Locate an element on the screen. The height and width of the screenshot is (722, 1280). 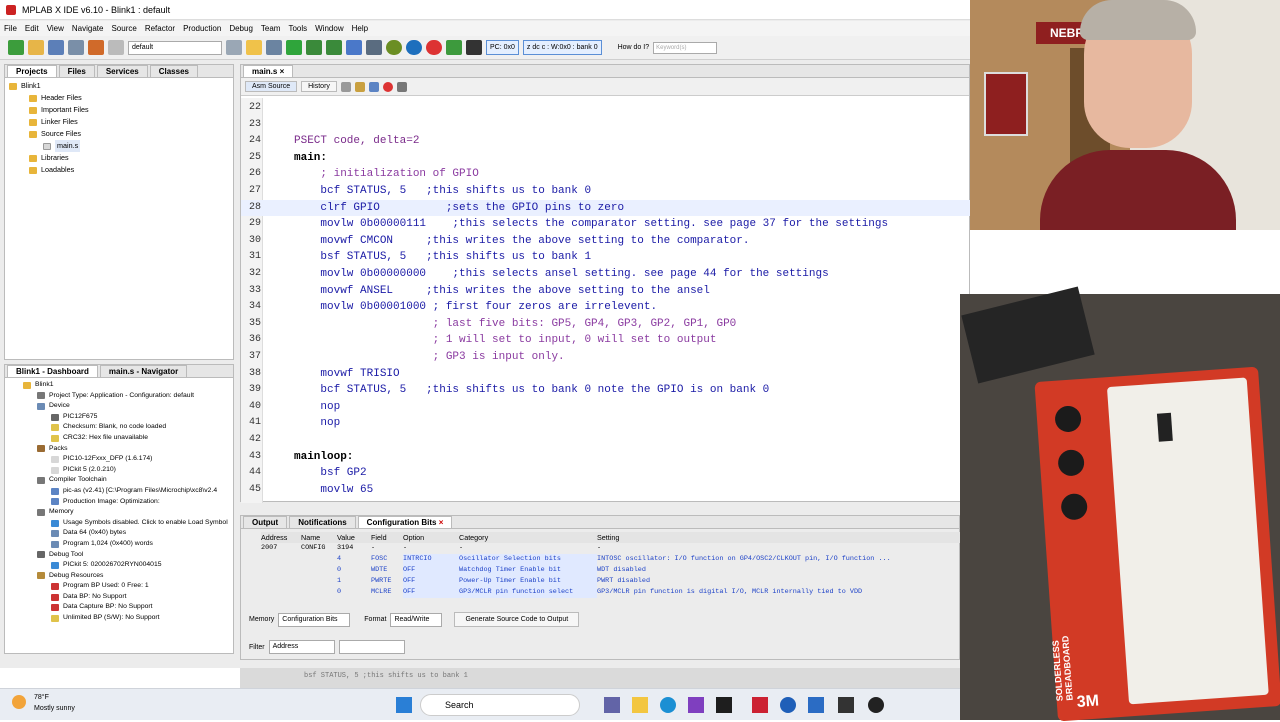
memory-select: Configuration Bits is located at coordinates (314, 619).